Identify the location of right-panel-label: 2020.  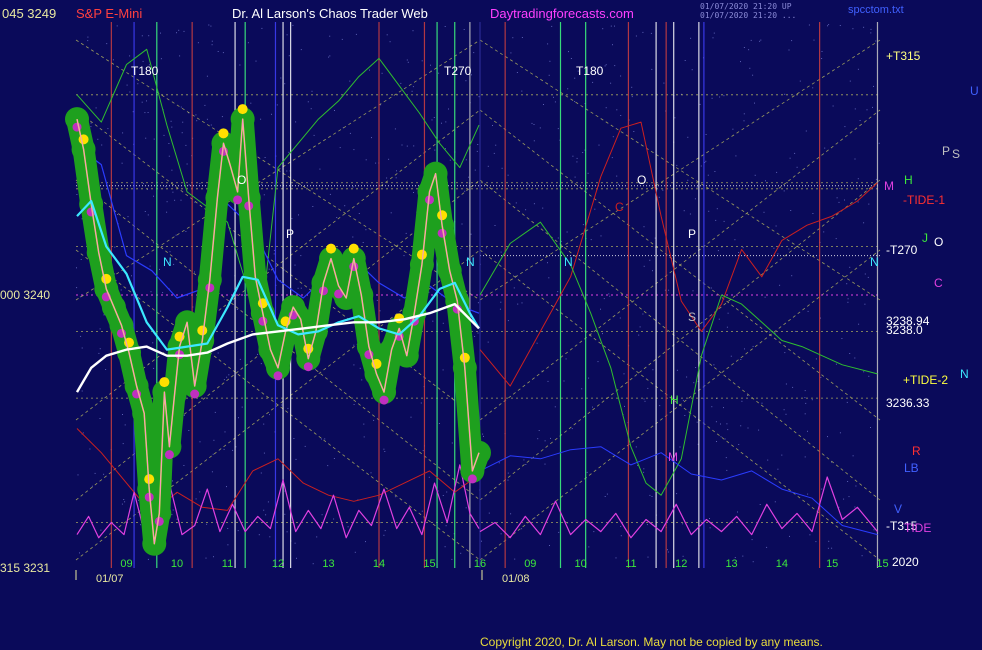
(905, 562).